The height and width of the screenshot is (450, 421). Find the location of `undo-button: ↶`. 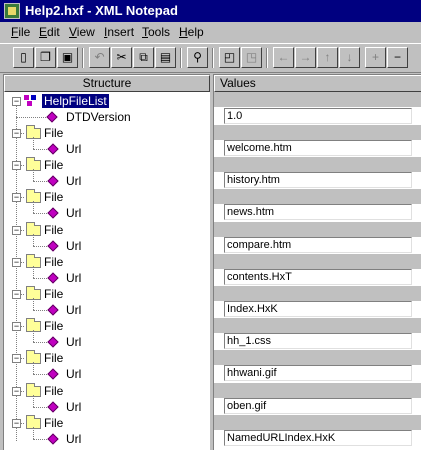

undo-button: ↶ is located at coordinates (99, 57).